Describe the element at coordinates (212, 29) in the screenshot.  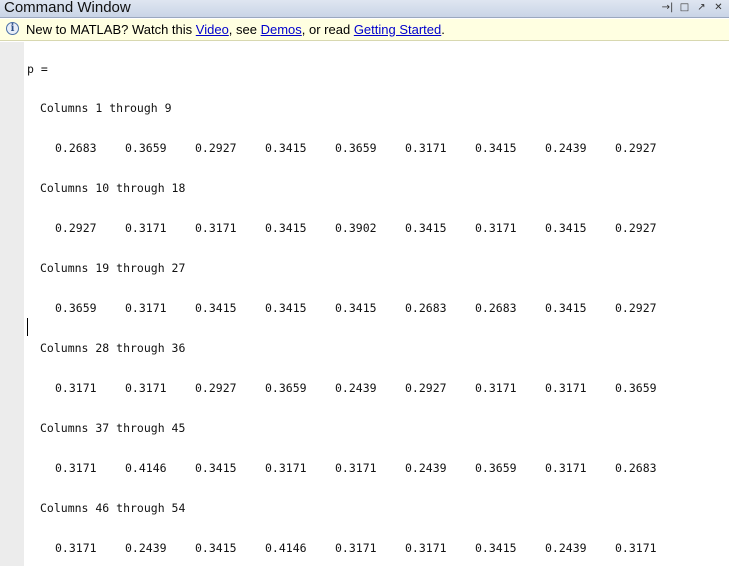
I see `video-link: Video` at that location.